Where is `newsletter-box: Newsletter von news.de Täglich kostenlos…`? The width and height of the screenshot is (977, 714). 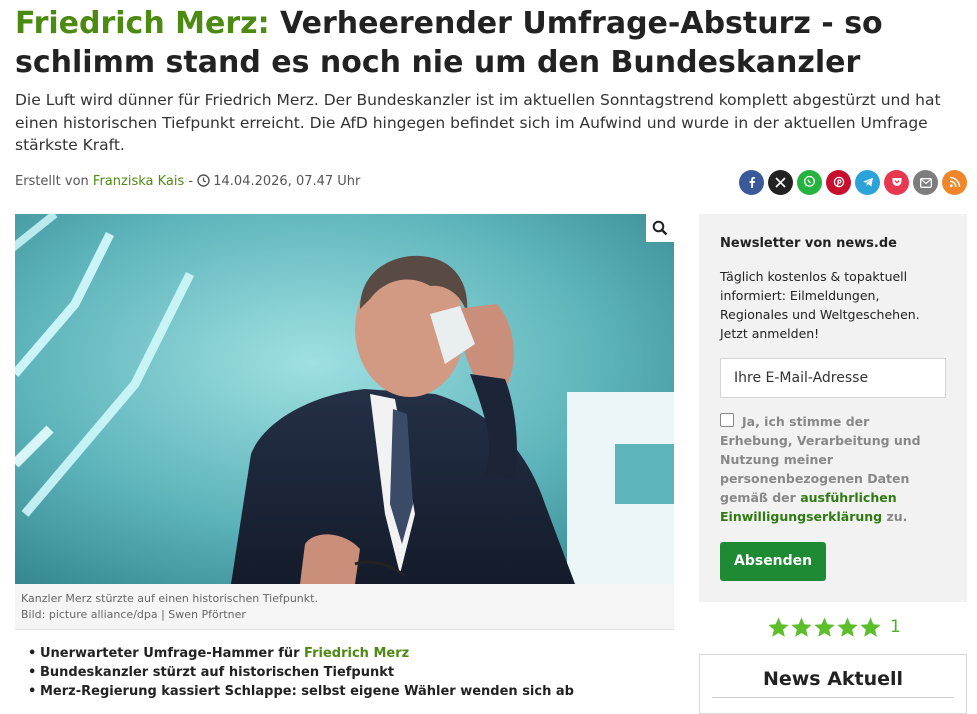 newsletter-box: Newsletter von news.de Täglich kostenlos… is located at coordinates (833, 408).